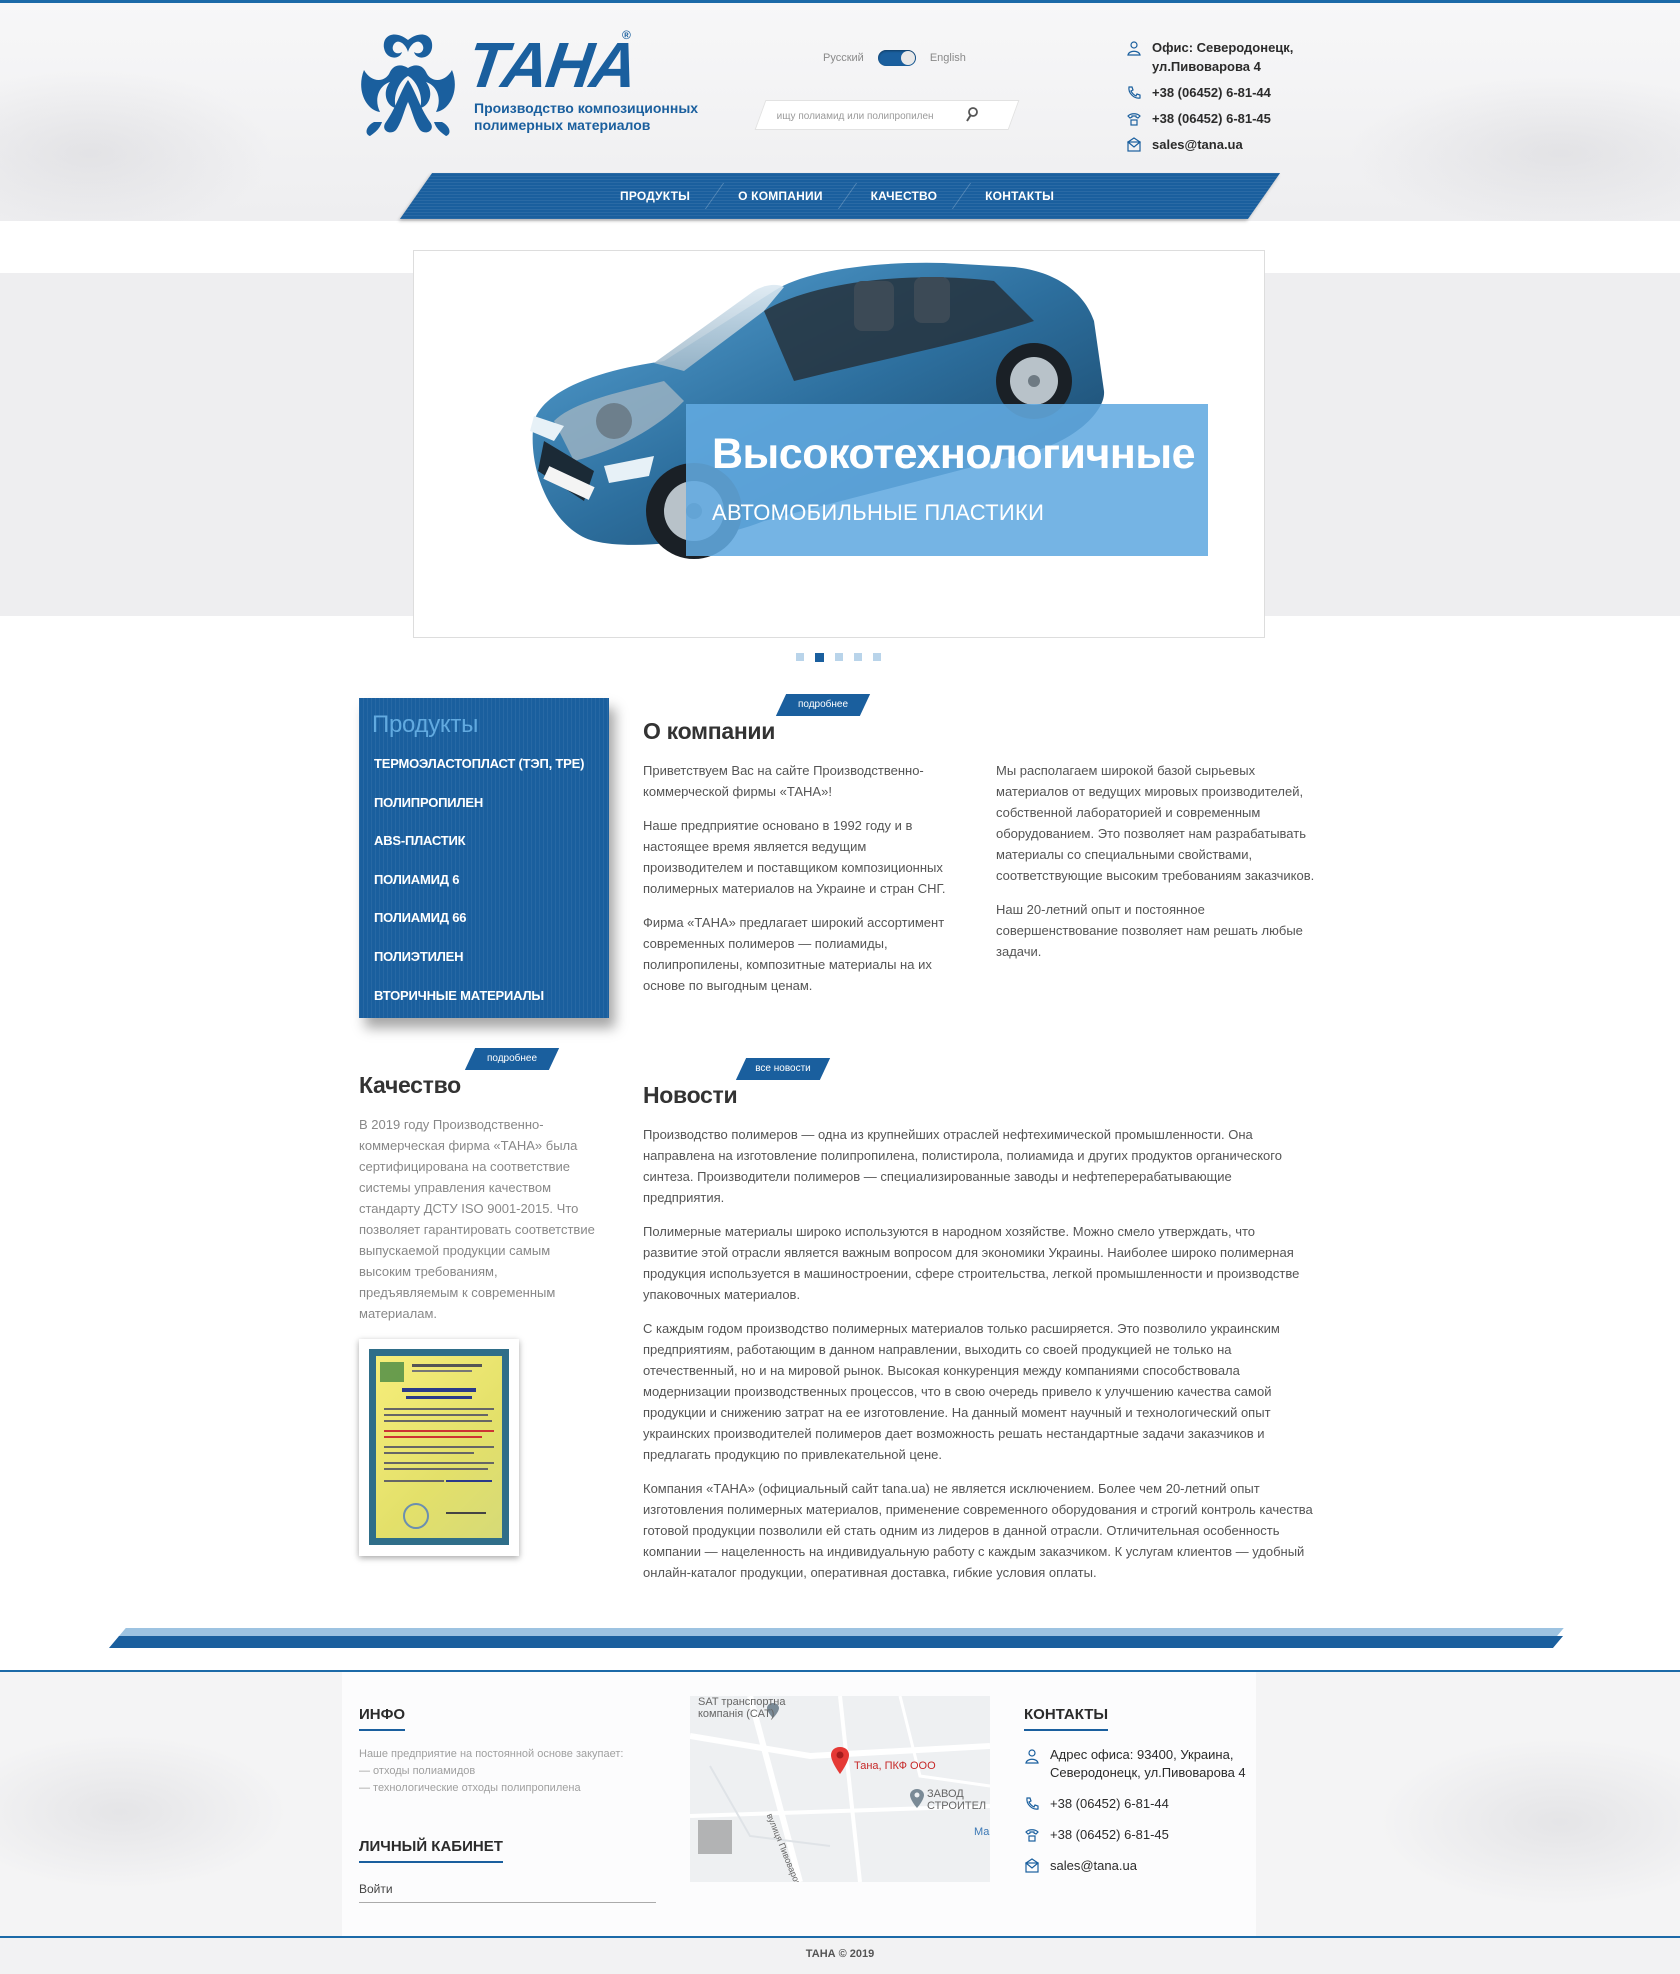  I want to click on certificate-lines-icon, so click(437, 1445).